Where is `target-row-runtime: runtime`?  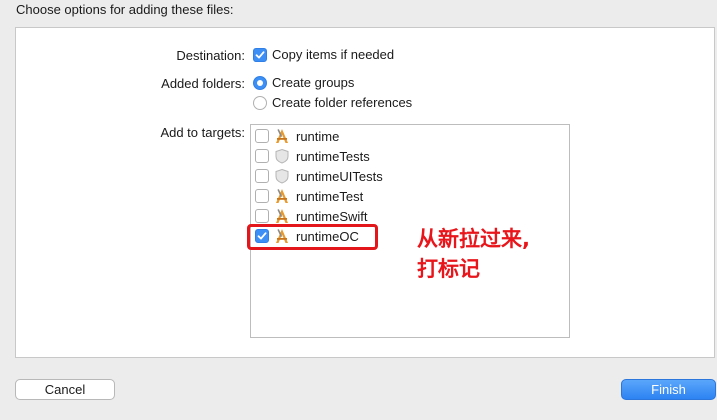
target-row-runtime: runtime is located at coordinates (297, 136).